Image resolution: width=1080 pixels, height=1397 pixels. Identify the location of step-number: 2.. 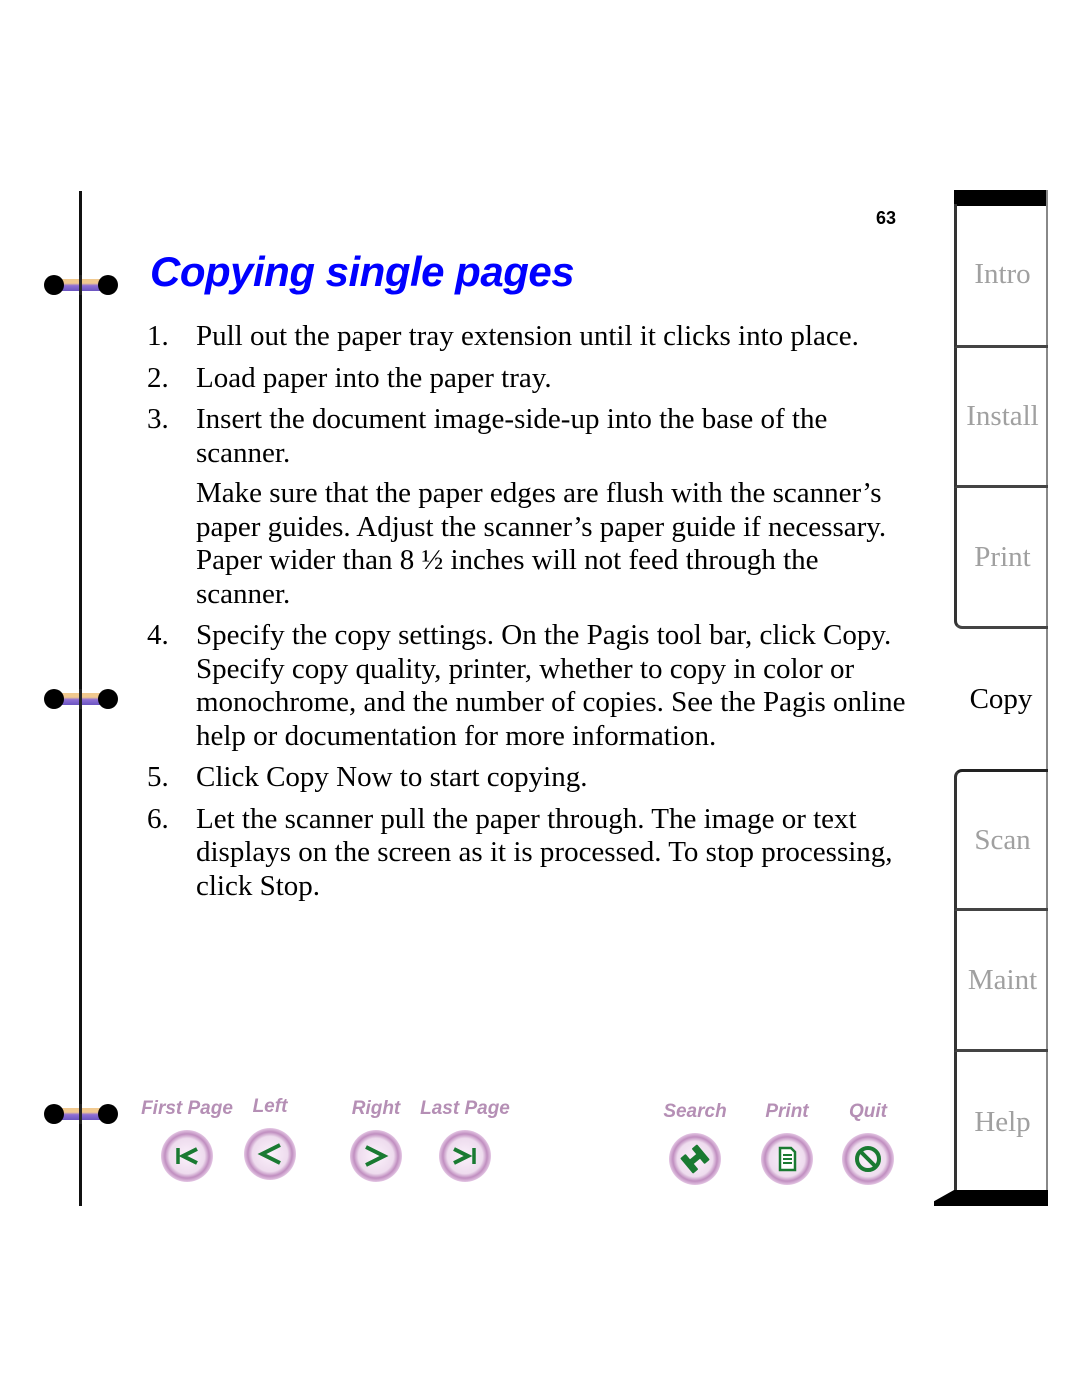
(158, 377).